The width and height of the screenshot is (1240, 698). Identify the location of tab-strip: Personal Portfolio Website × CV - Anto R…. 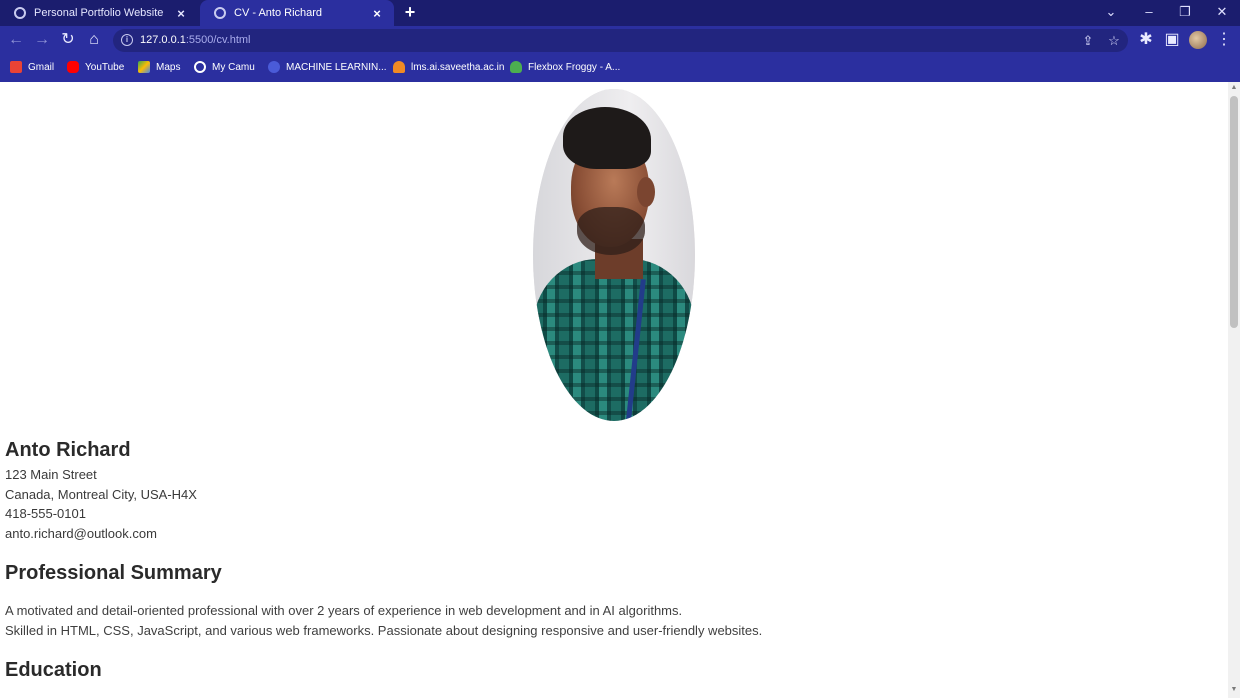
(620, 13).